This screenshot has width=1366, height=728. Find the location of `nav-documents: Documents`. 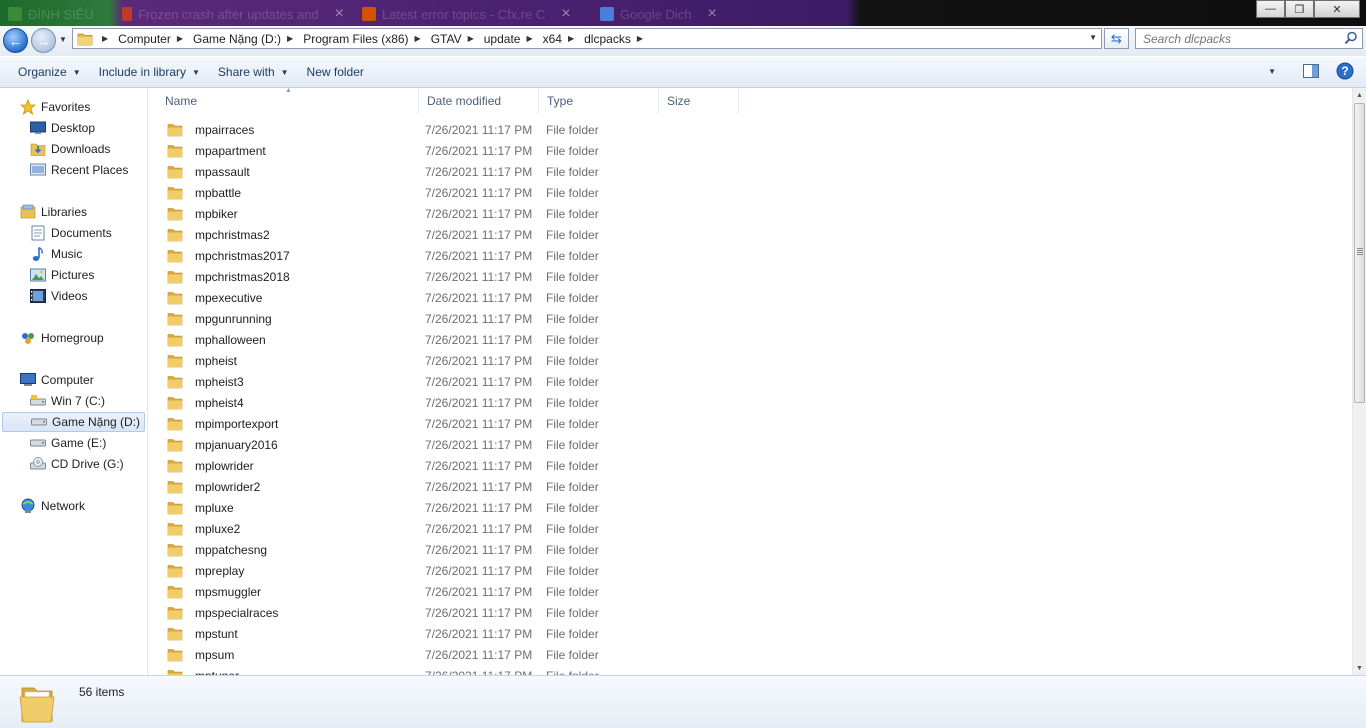

nav-documents: Documents is located at coordinates (56, 233).